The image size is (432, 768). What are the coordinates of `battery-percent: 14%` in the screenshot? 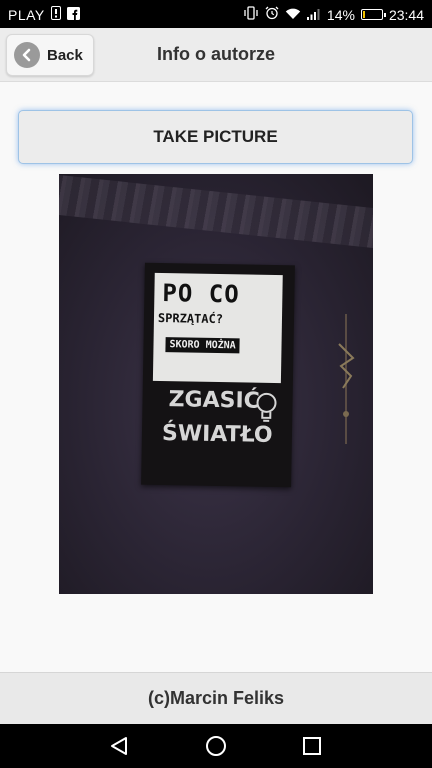 It's located at (340, 14).